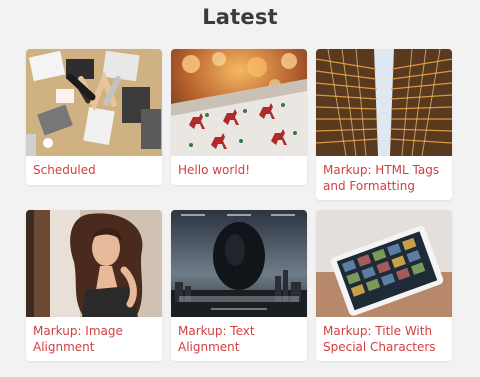  I want to click on arrival-poster-photo, so click(239, 263).